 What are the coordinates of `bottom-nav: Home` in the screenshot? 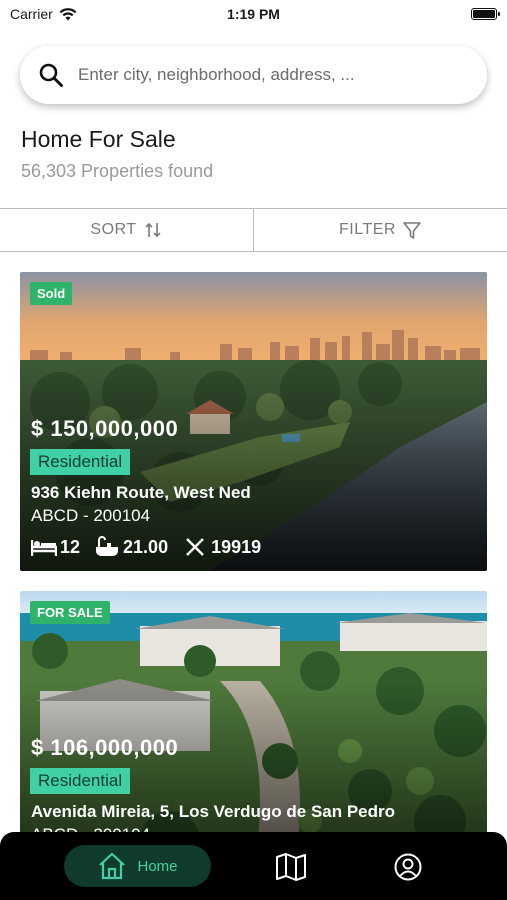 It's located at (253, 866).